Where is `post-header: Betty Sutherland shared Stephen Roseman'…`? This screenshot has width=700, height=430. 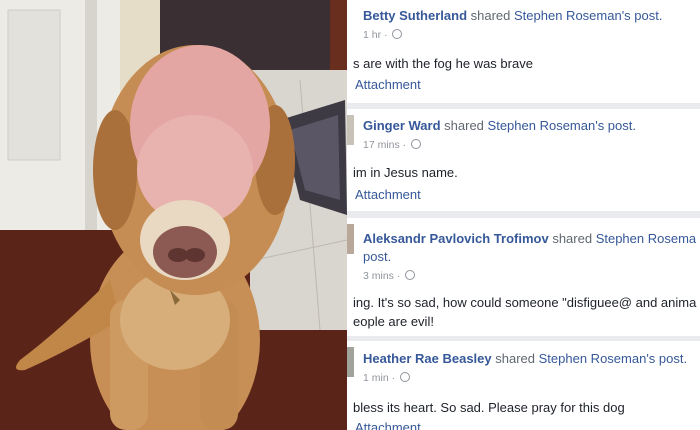 post-header: Betty Sutherland shared Stephen Roseman'… is located at coordinates (512, 15).